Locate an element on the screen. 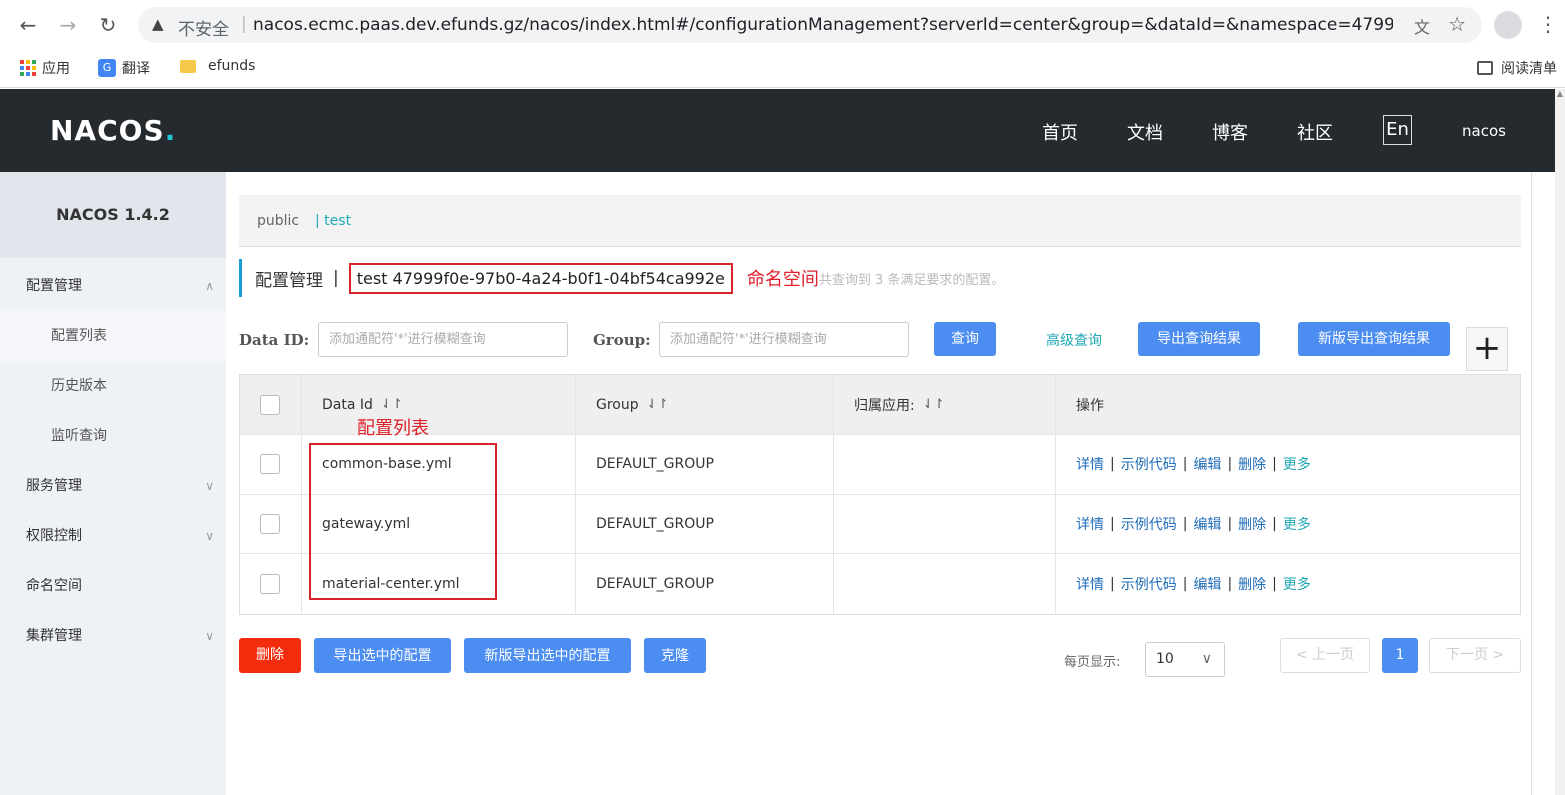  language-toggle-button: En is located at coordinates (1397, 130).